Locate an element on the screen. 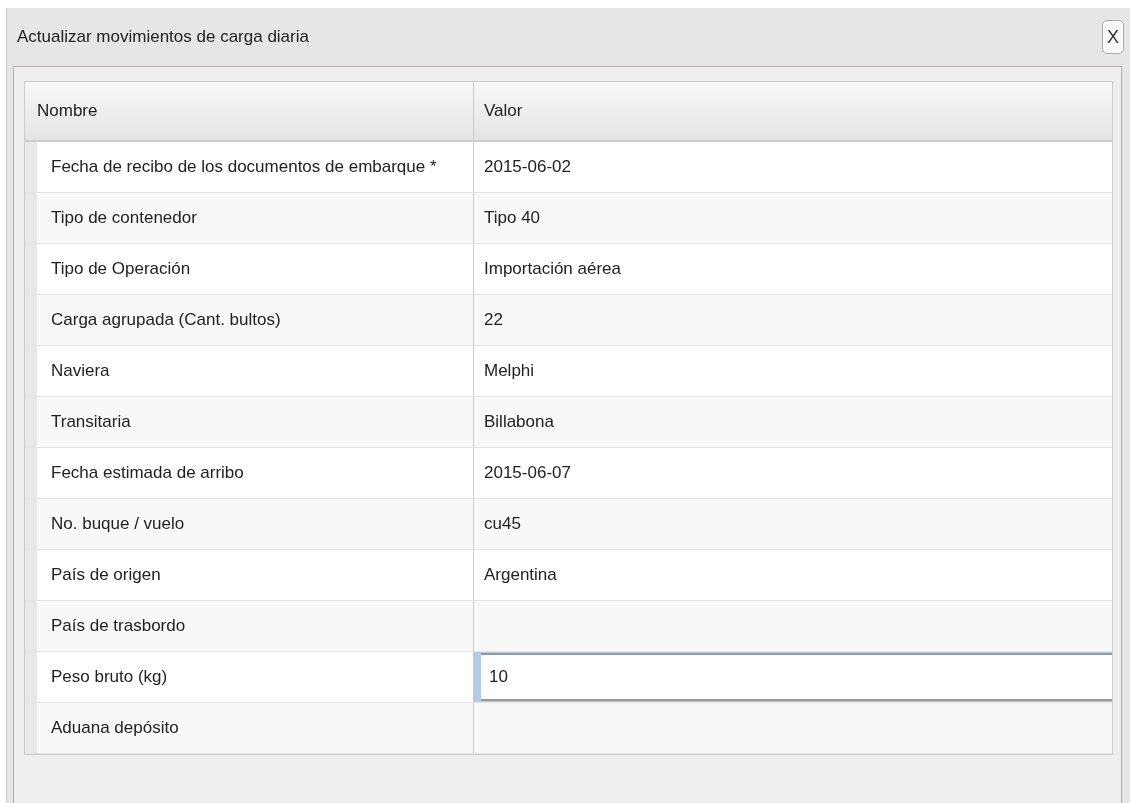 The height and width of the screenshot is (803, 1130). property-name: País de origen is located at coordinates (249, 575).